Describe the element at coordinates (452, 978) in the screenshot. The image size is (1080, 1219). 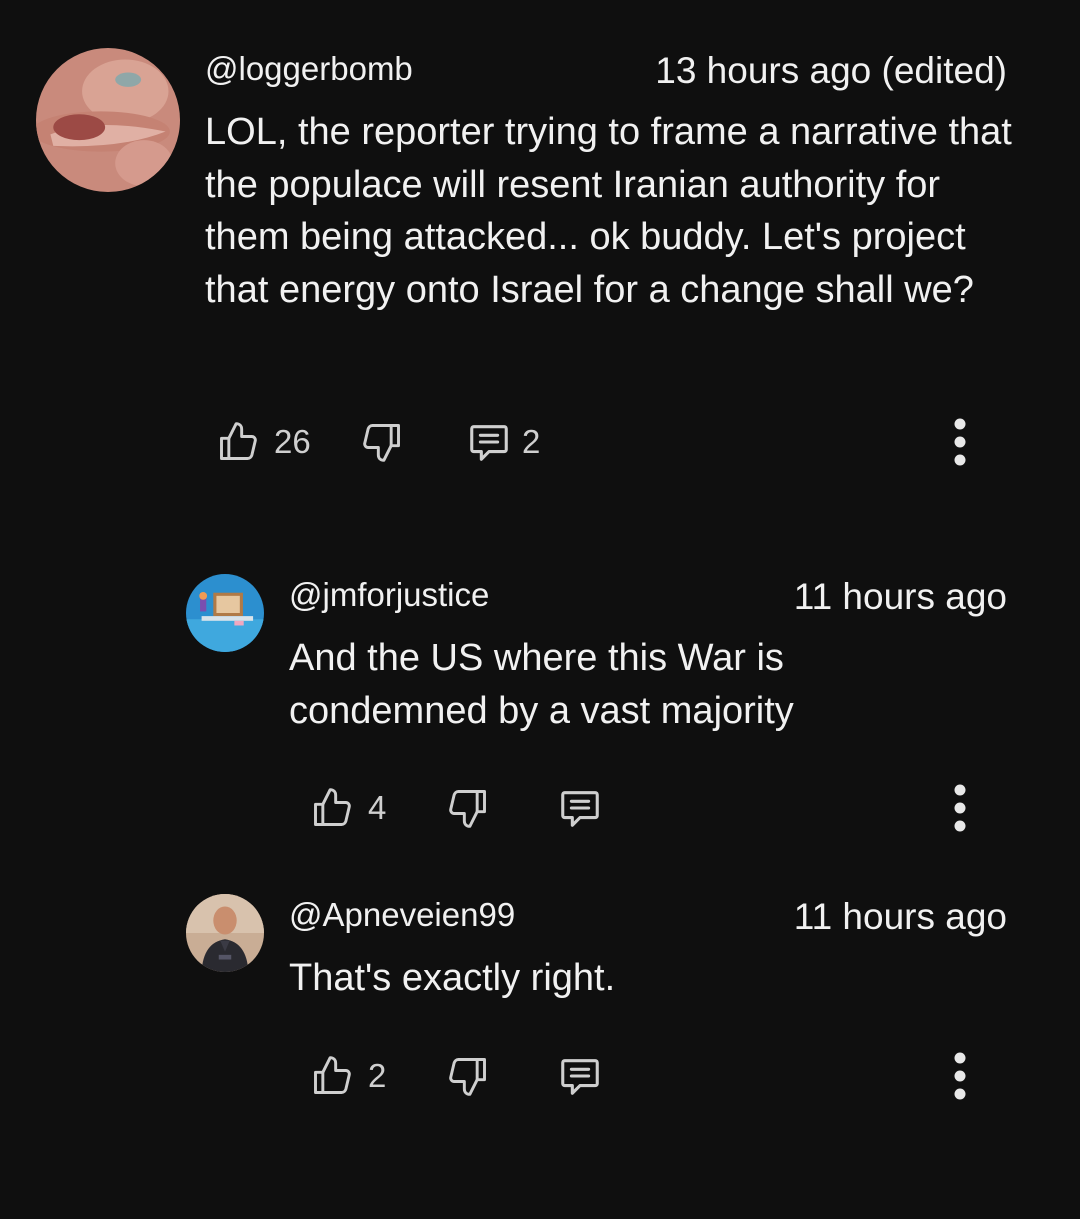
I see `comment-text: That's exactly right.` at that location.